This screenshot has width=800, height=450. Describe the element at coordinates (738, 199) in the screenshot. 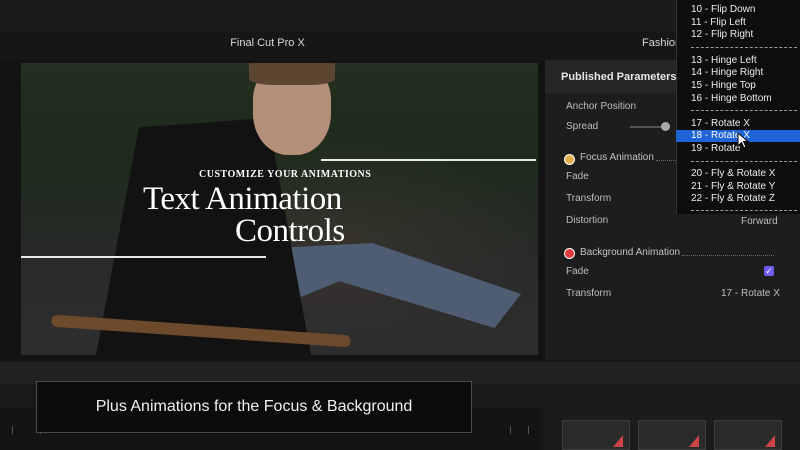

I see `dropdown-item: 22 - Fly & Rotate Z` at that location.